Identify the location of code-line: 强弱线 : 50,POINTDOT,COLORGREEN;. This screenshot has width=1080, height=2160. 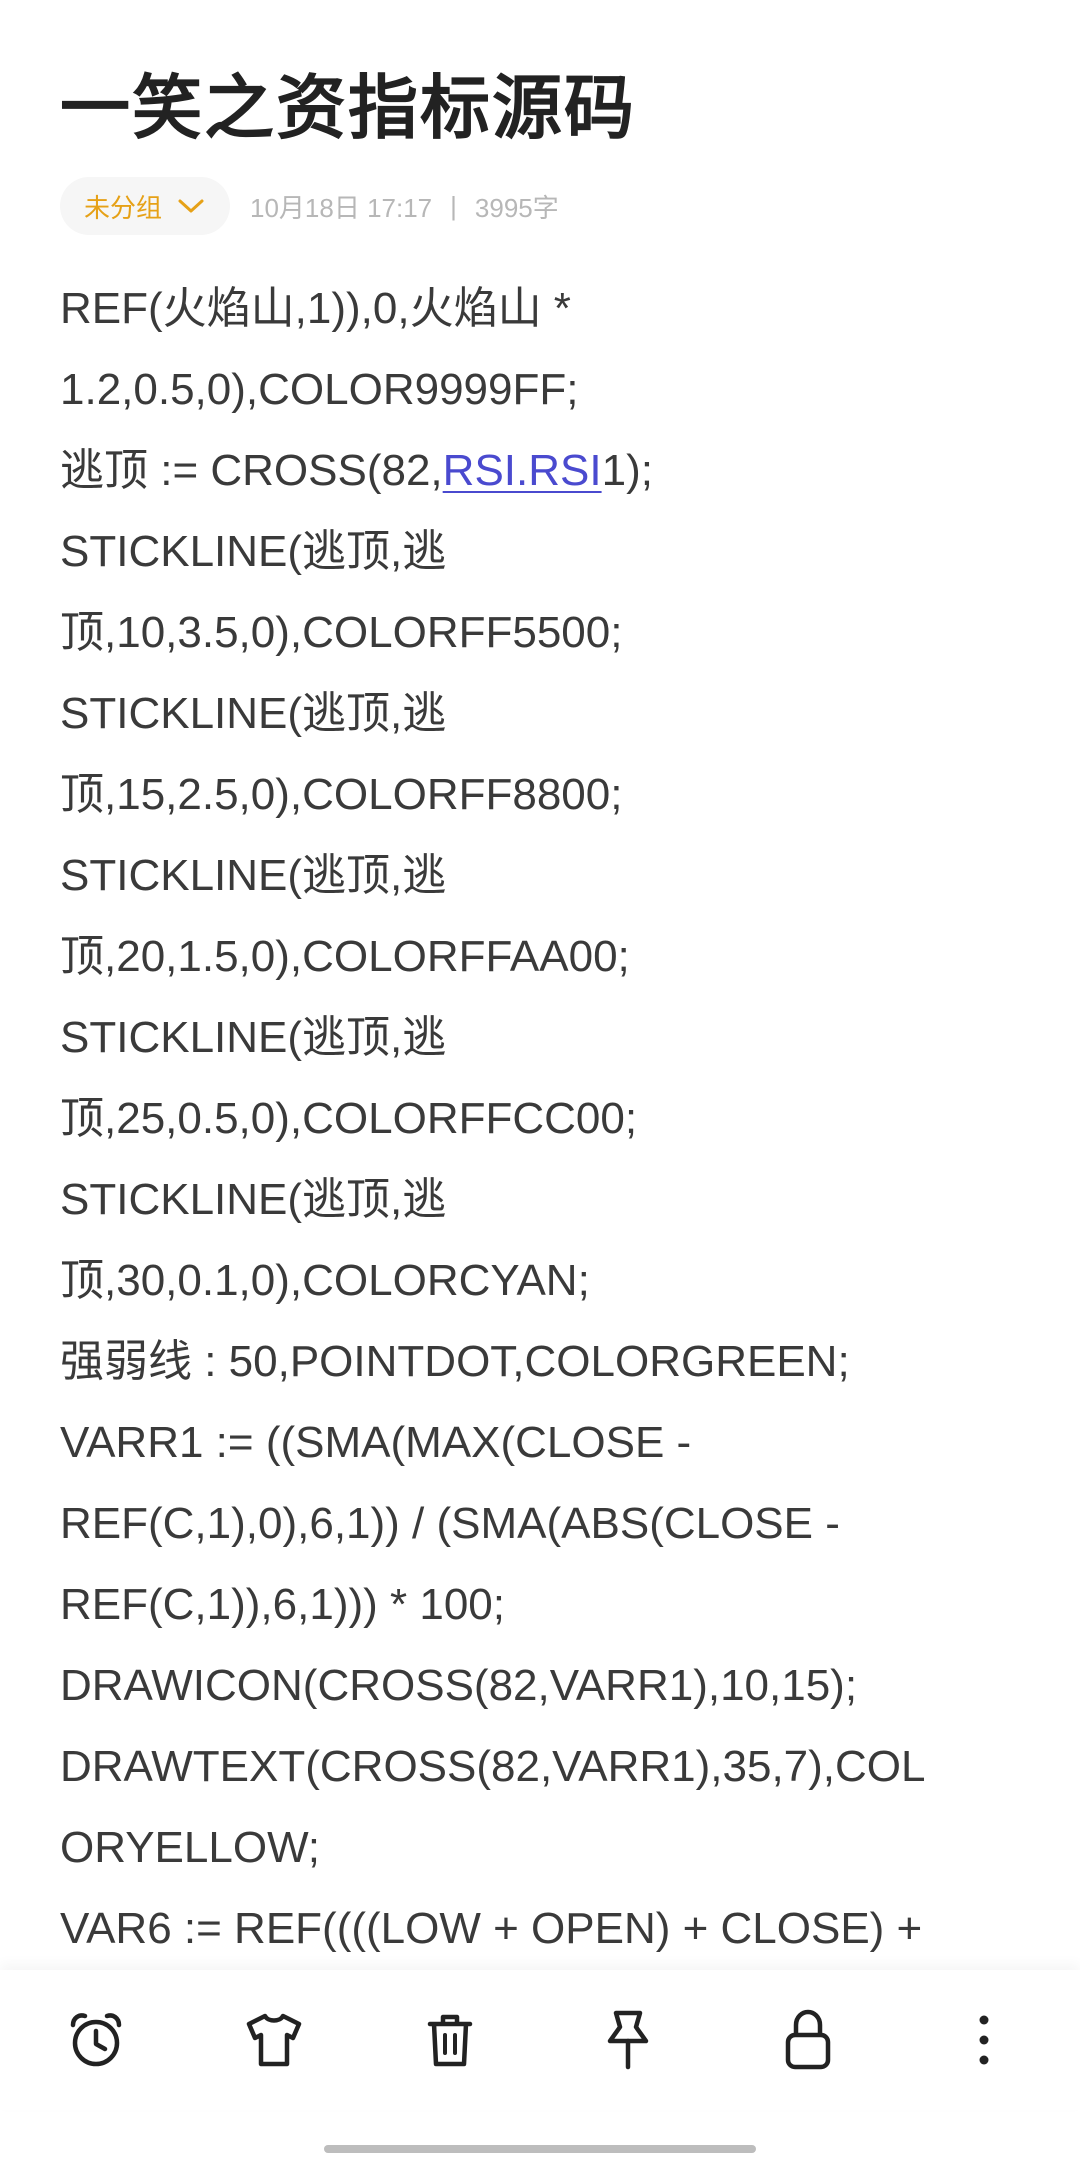
(455, 1361).